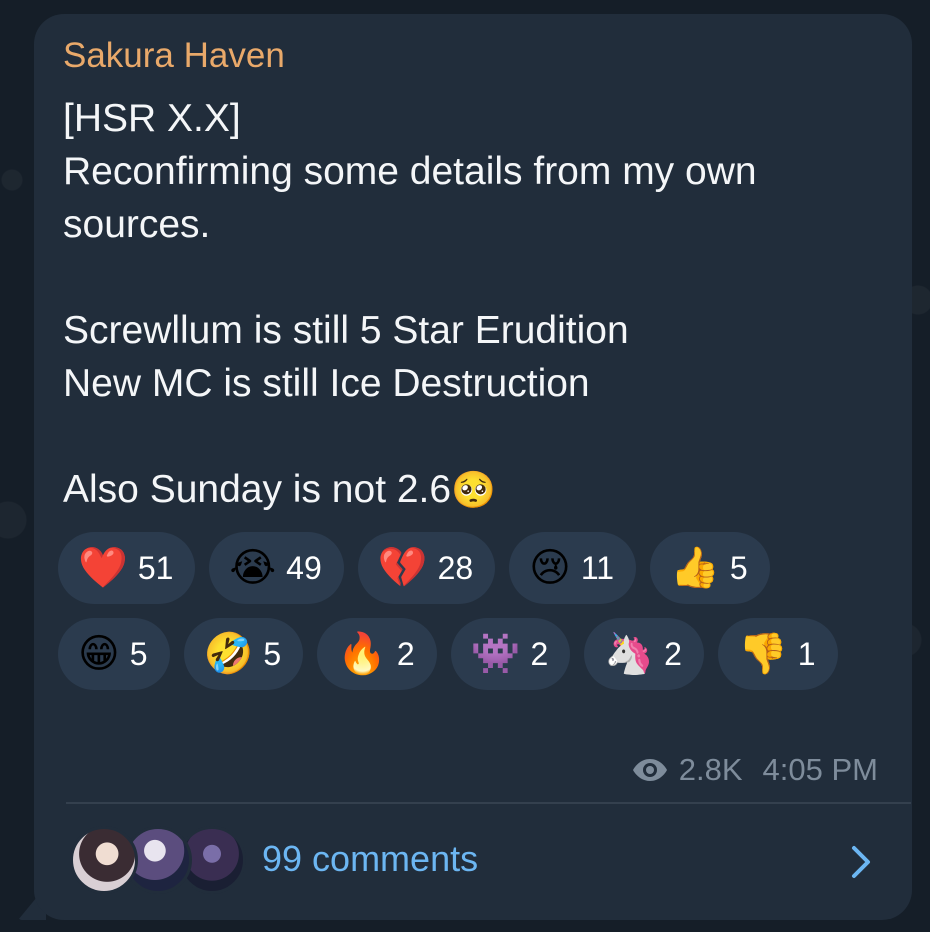 This screenshot has height=932, width=930. I want to click on reaction-unicorn: 🦄 2, so click(644, 654).